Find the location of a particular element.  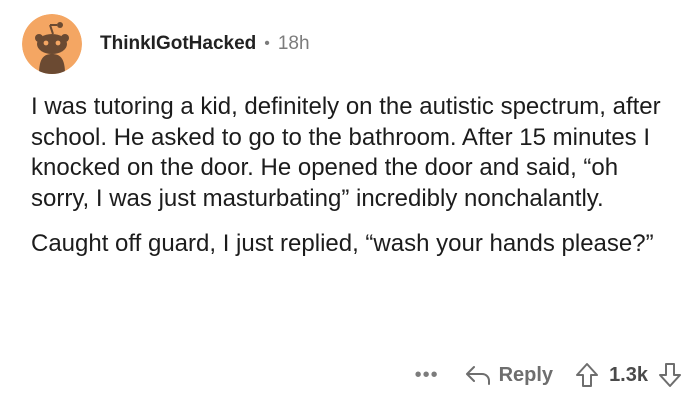

comment-actions: ••• Reply 1.3k is located at coordinates (548, 375).